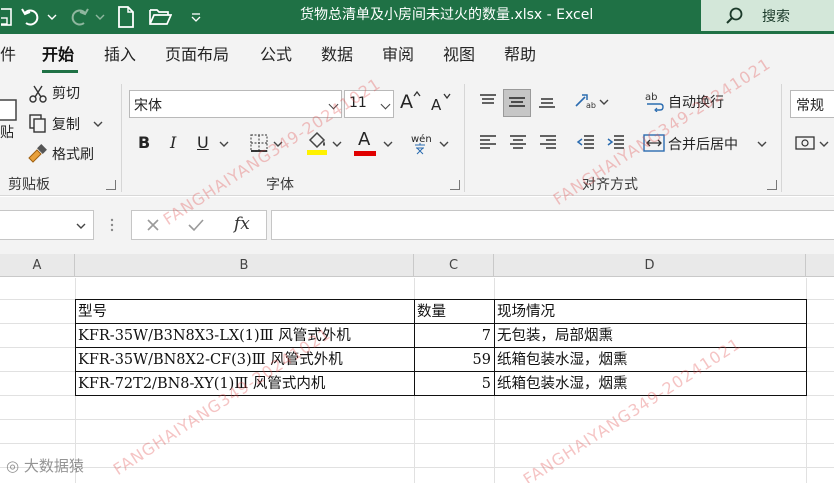  Describe the element at coordinates (37, 154) in the screenshot. I see `format-painter-icon` at that location.